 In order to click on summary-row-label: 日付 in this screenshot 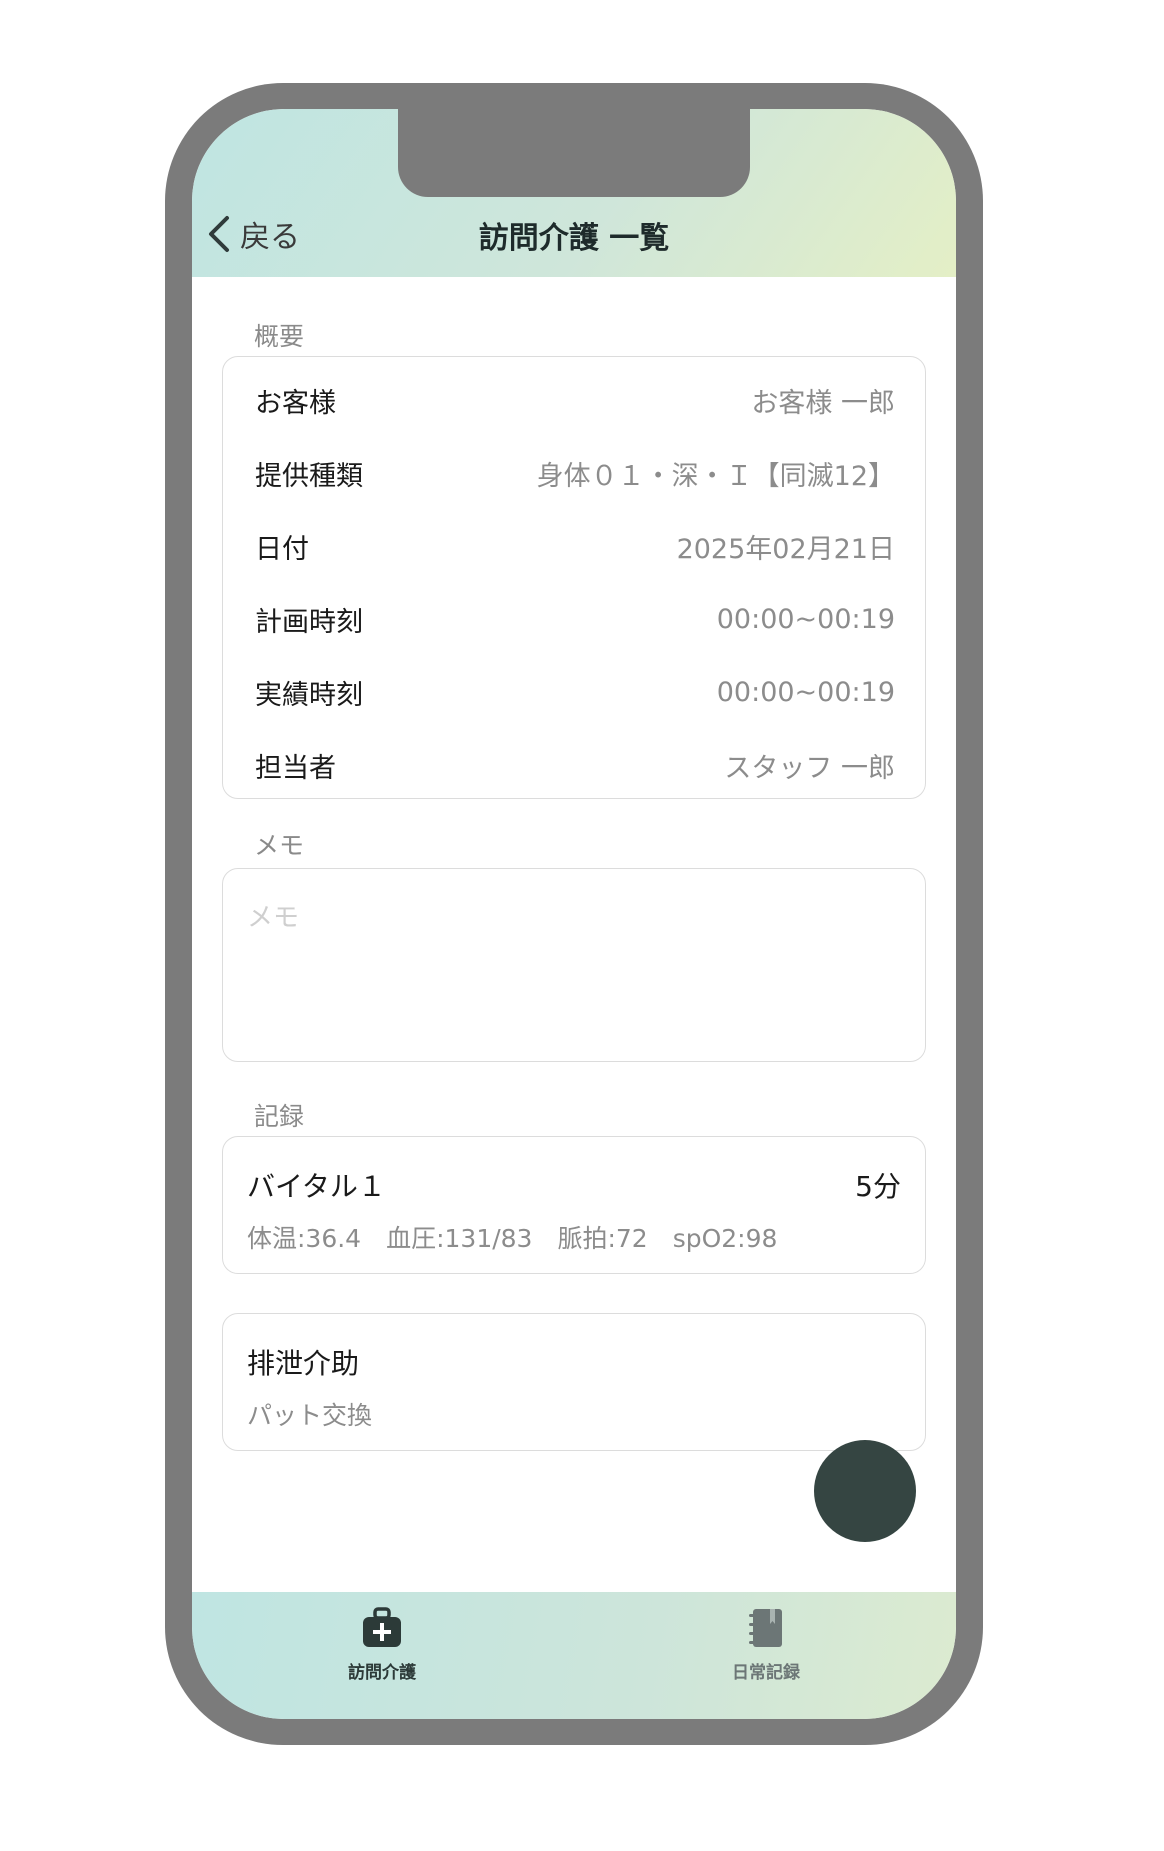, I will do `click(282, 549)`.